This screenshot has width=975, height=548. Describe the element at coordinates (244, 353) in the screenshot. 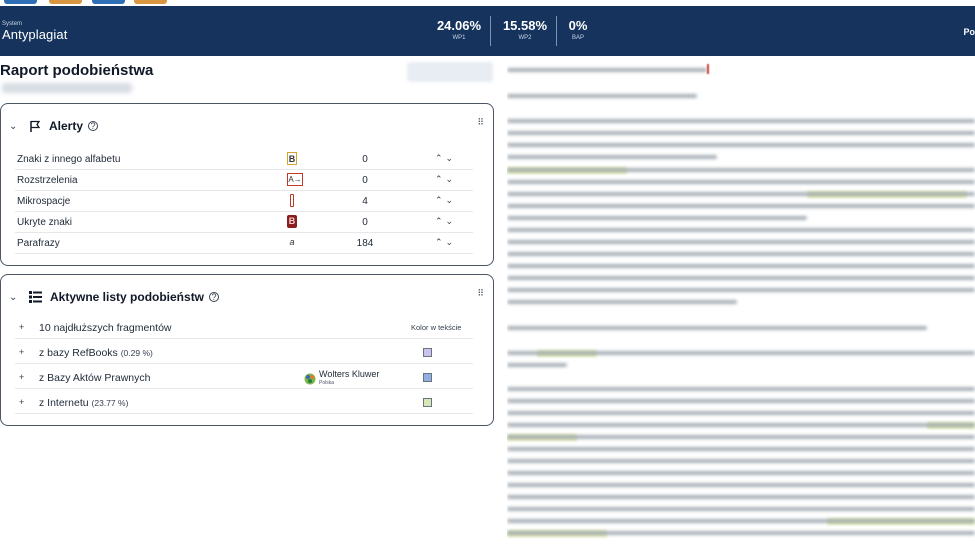

I see `list-item: + z bazy RefBooks (0.29 %)` at that location.